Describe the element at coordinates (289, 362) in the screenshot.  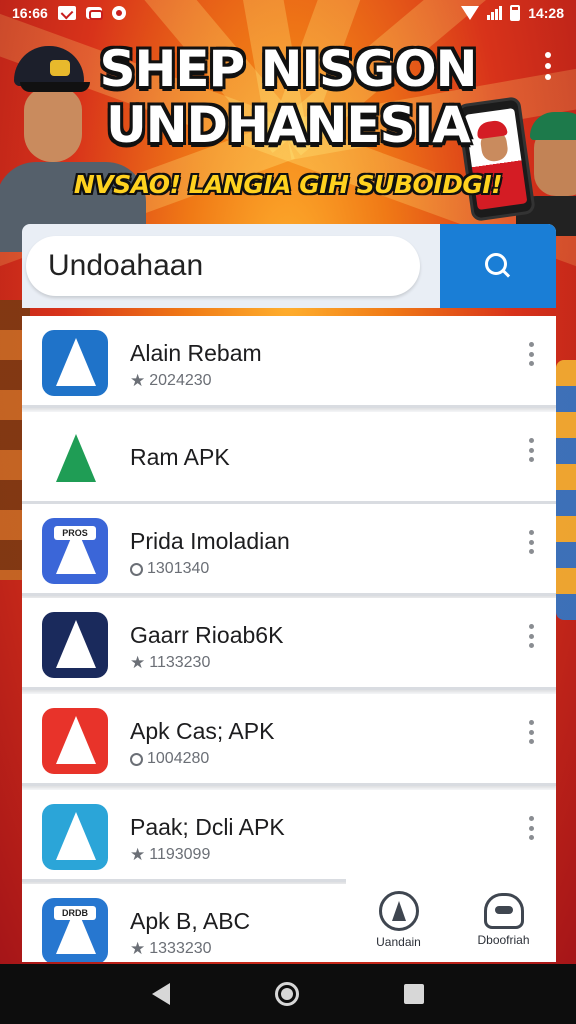
I see `list-item: Alain Rebam ★ 2024230` at that location.